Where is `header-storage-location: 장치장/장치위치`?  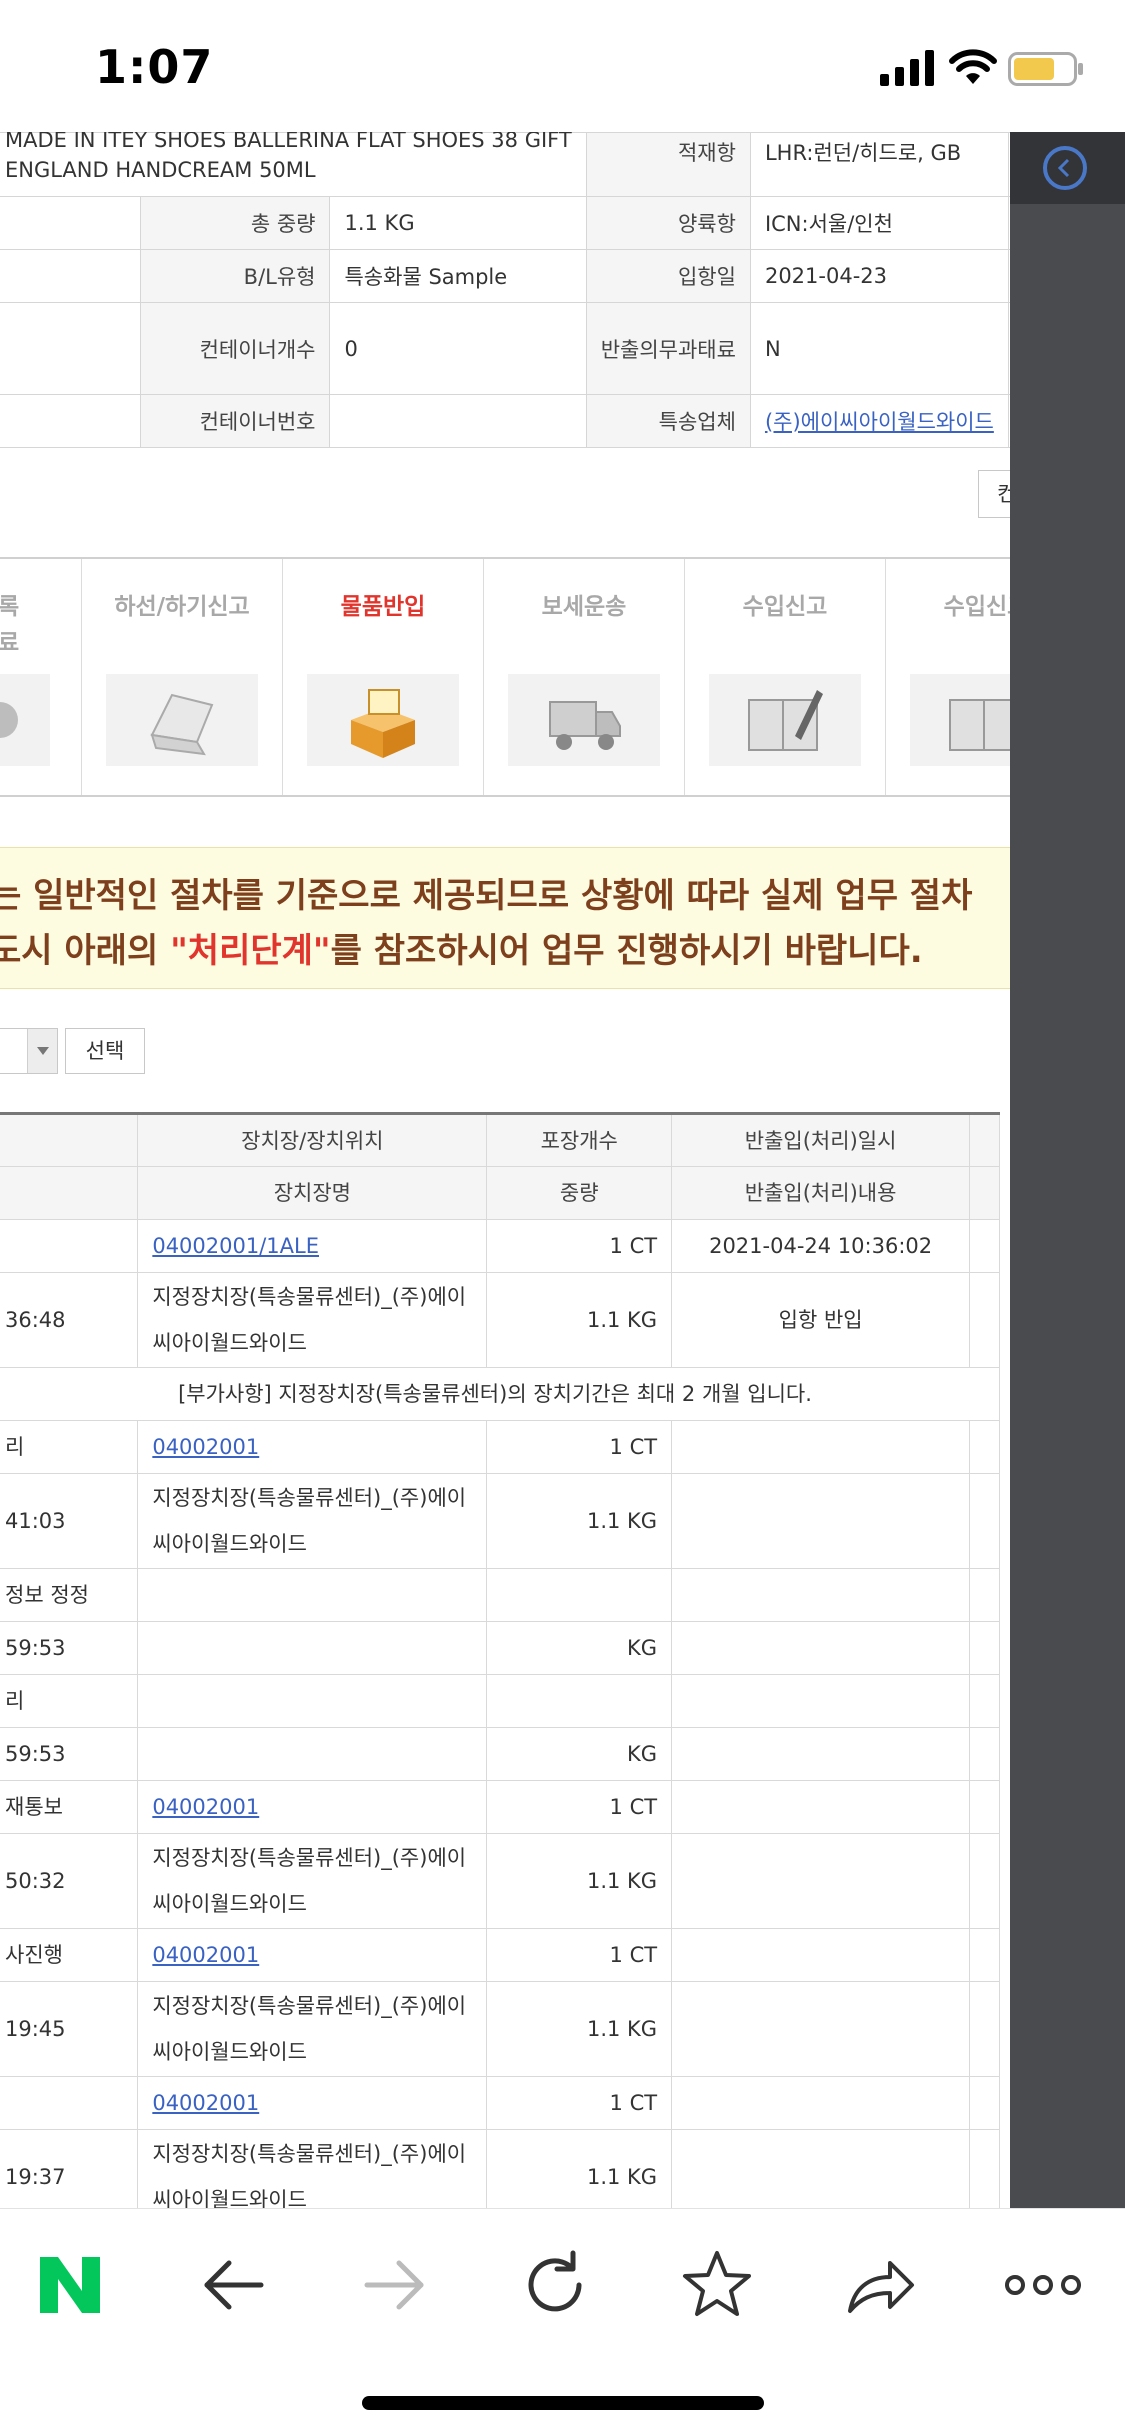 header-storage-location: 장치장/장치위치 is located at coordinates (312, 1140).